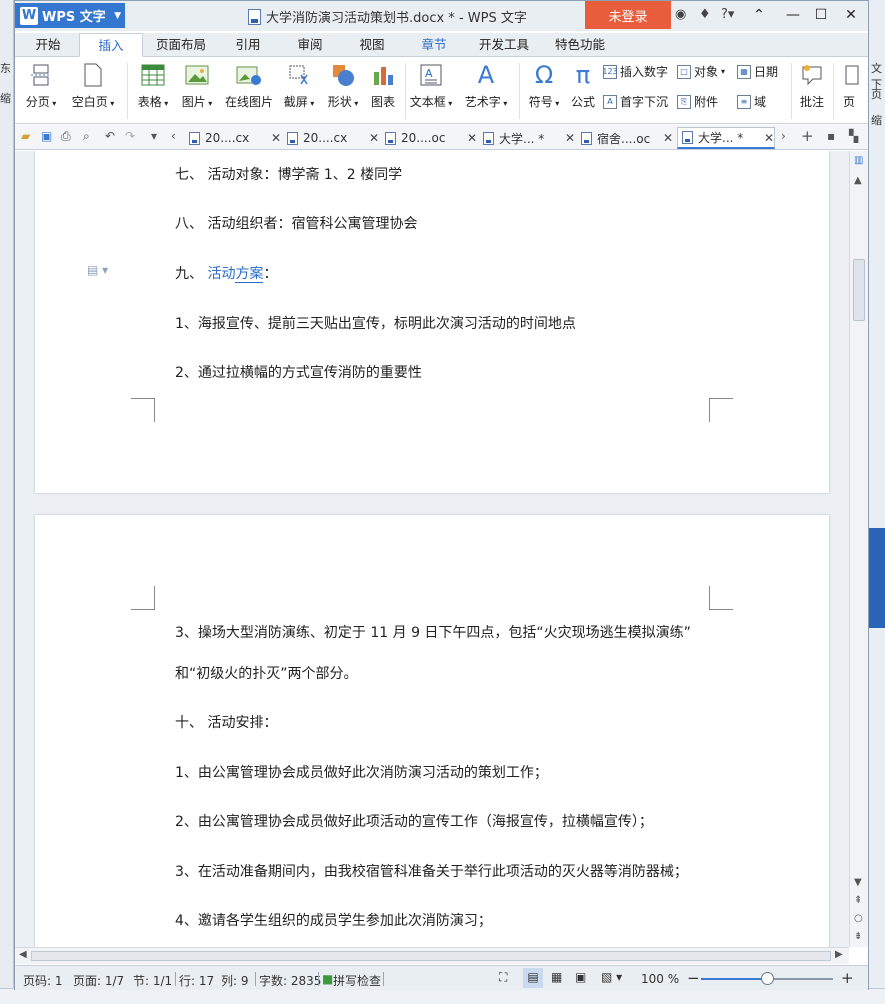  I want to click on tab-special: 特色功能, so click(580, 45).